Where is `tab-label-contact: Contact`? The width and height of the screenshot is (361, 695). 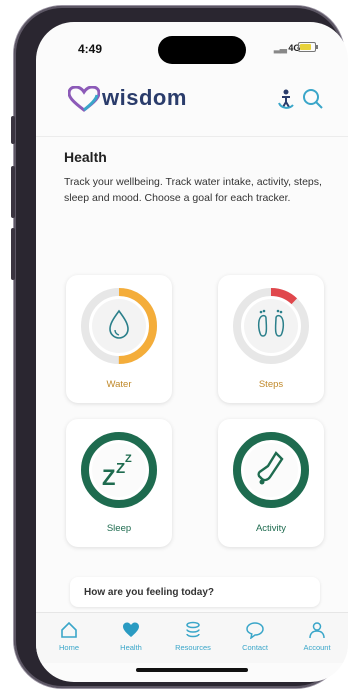 tab-label-contact: Contact is located at coordinates (255, 647).